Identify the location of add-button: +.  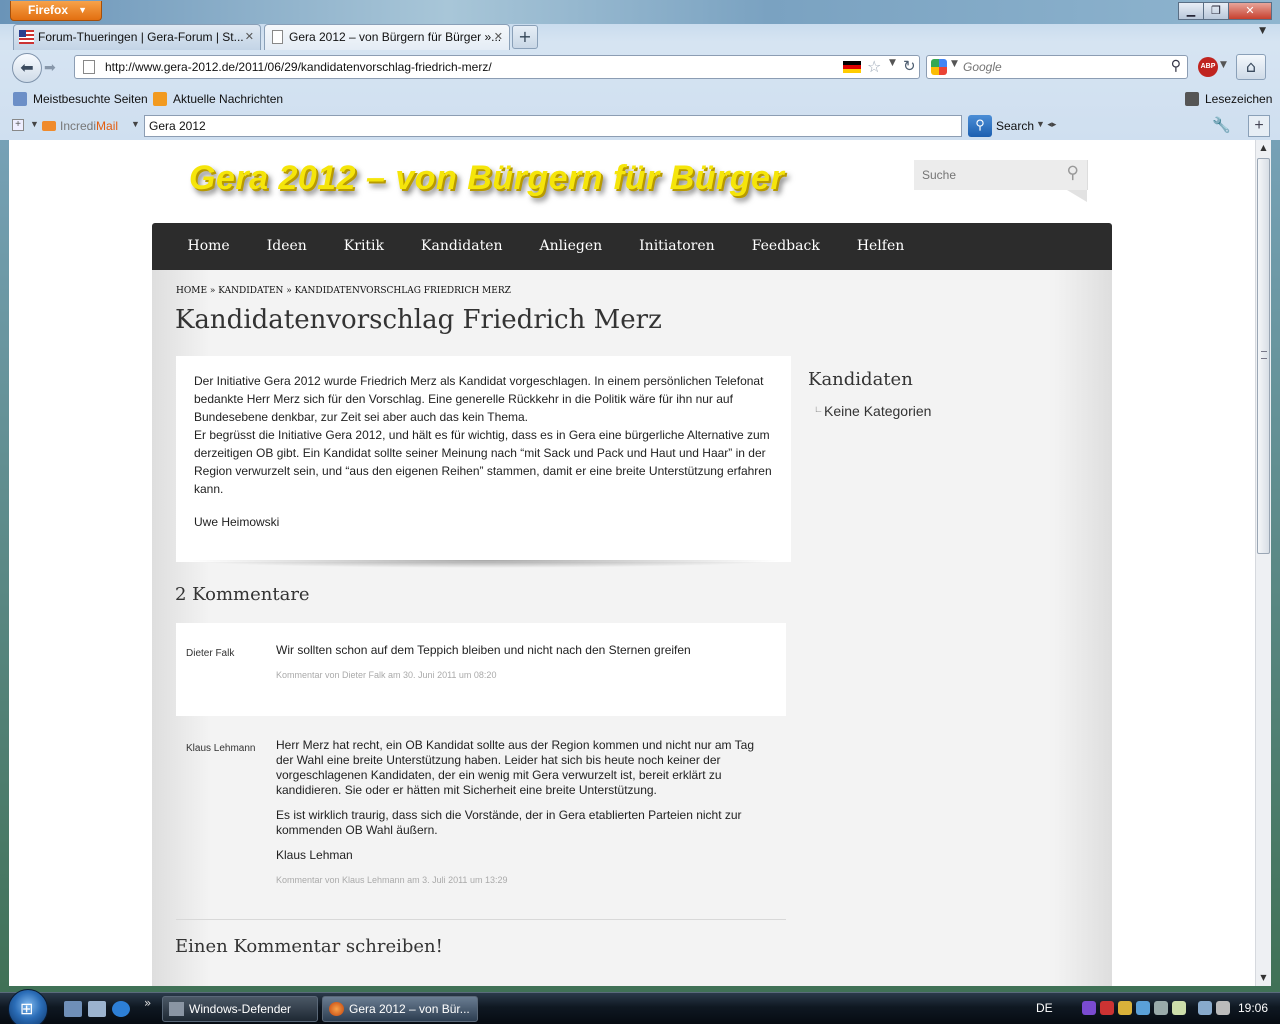
(1259, 126).